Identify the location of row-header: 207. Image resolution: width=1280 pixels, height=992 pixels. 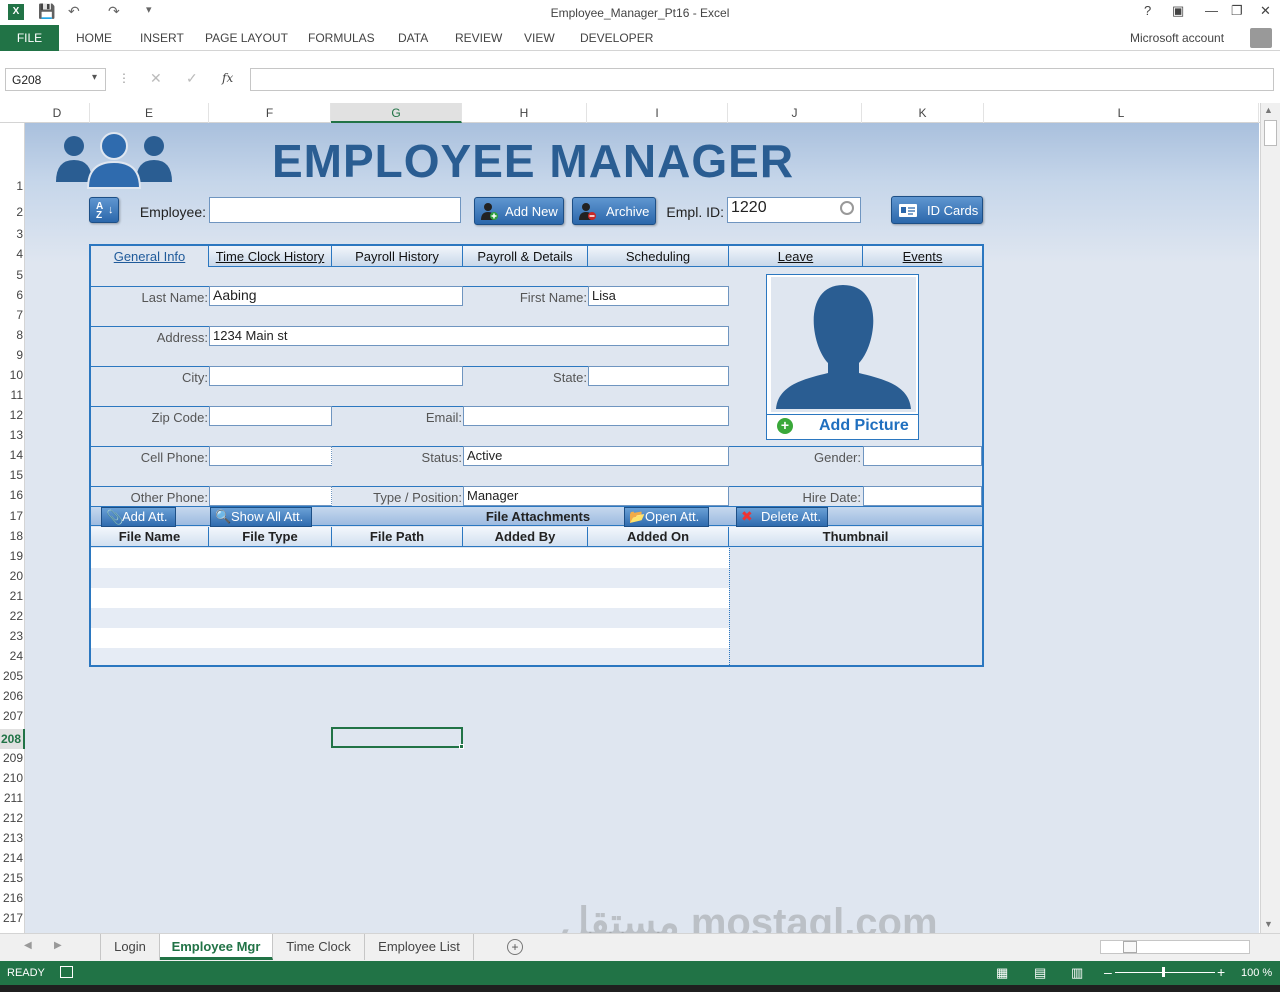
(12, 716).